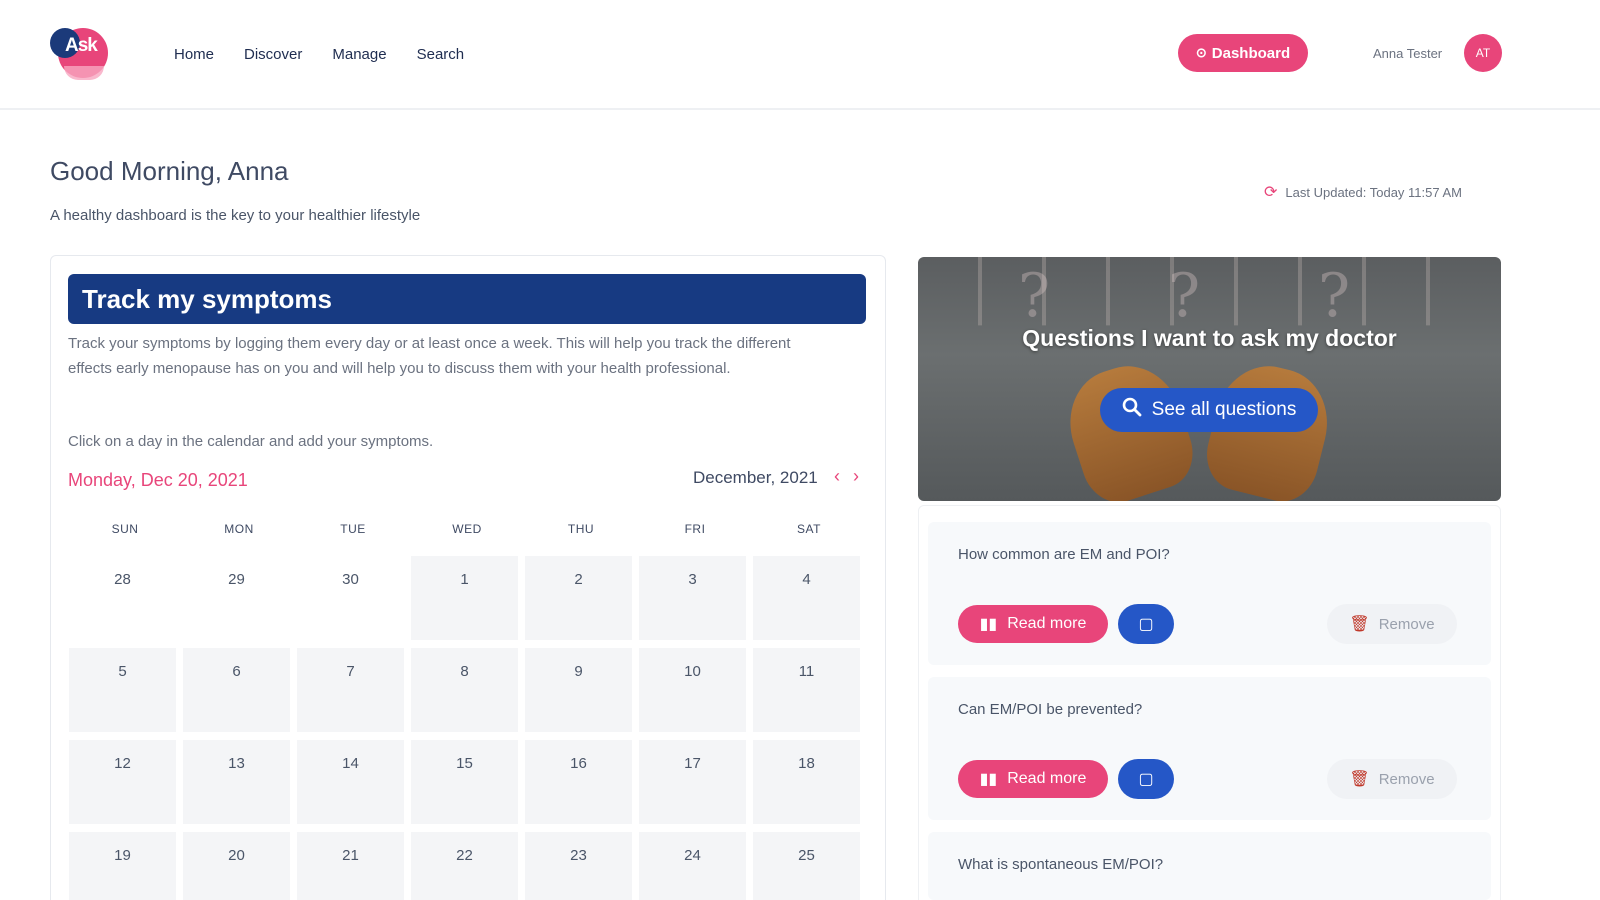 The image size is (1600, 900). What do you see at coordinates (194, 54) in the screenshot?
I see `nav-link-home: Home` at bounding box center [194, 54].